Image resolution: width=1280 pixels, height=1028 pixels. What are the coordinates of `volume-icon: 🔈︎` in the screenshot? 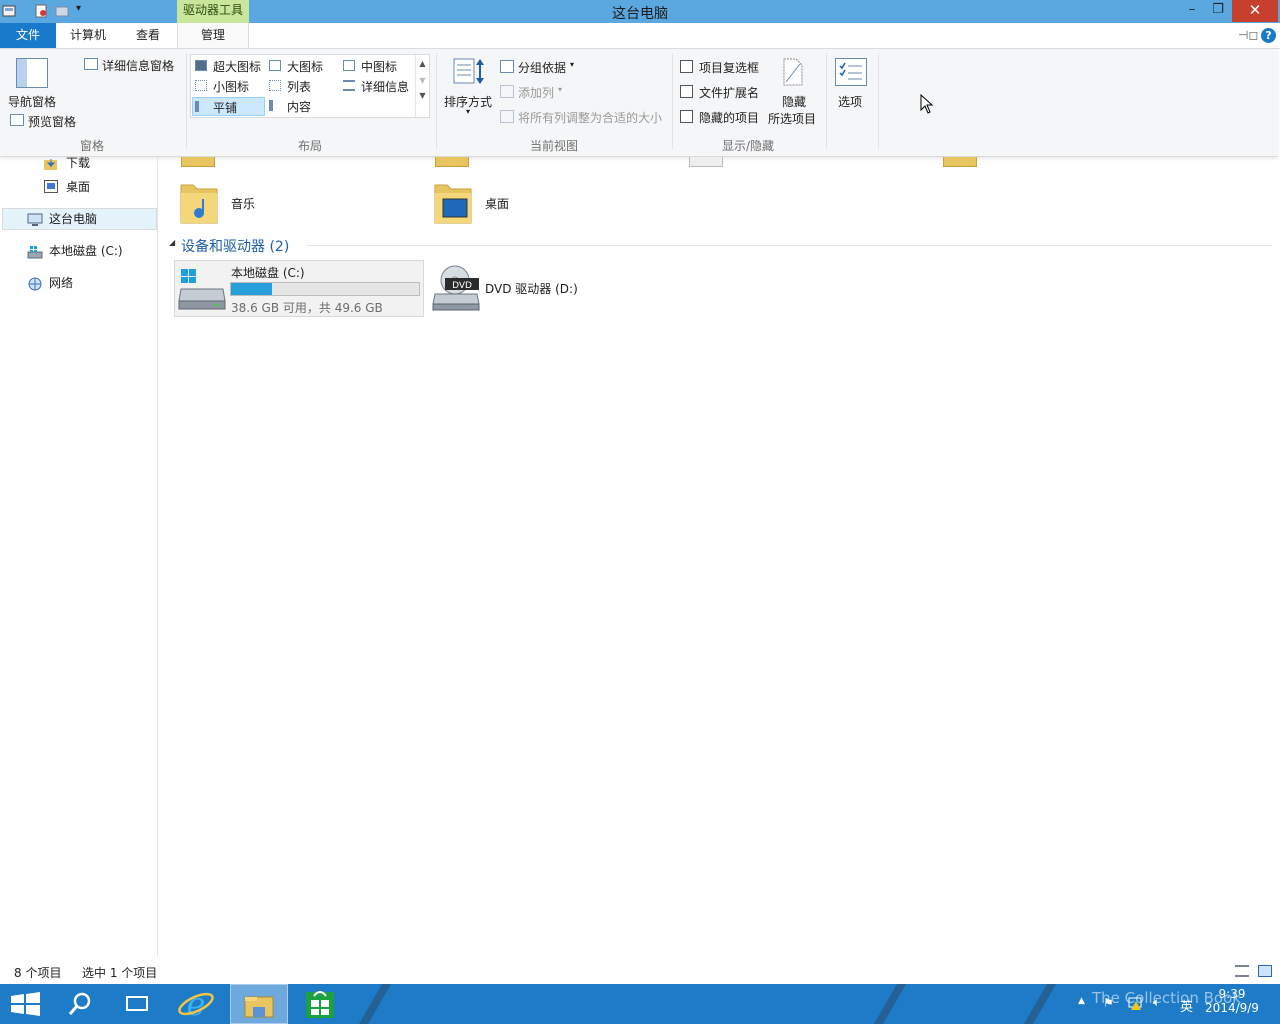 It's located at (1160, 1002).